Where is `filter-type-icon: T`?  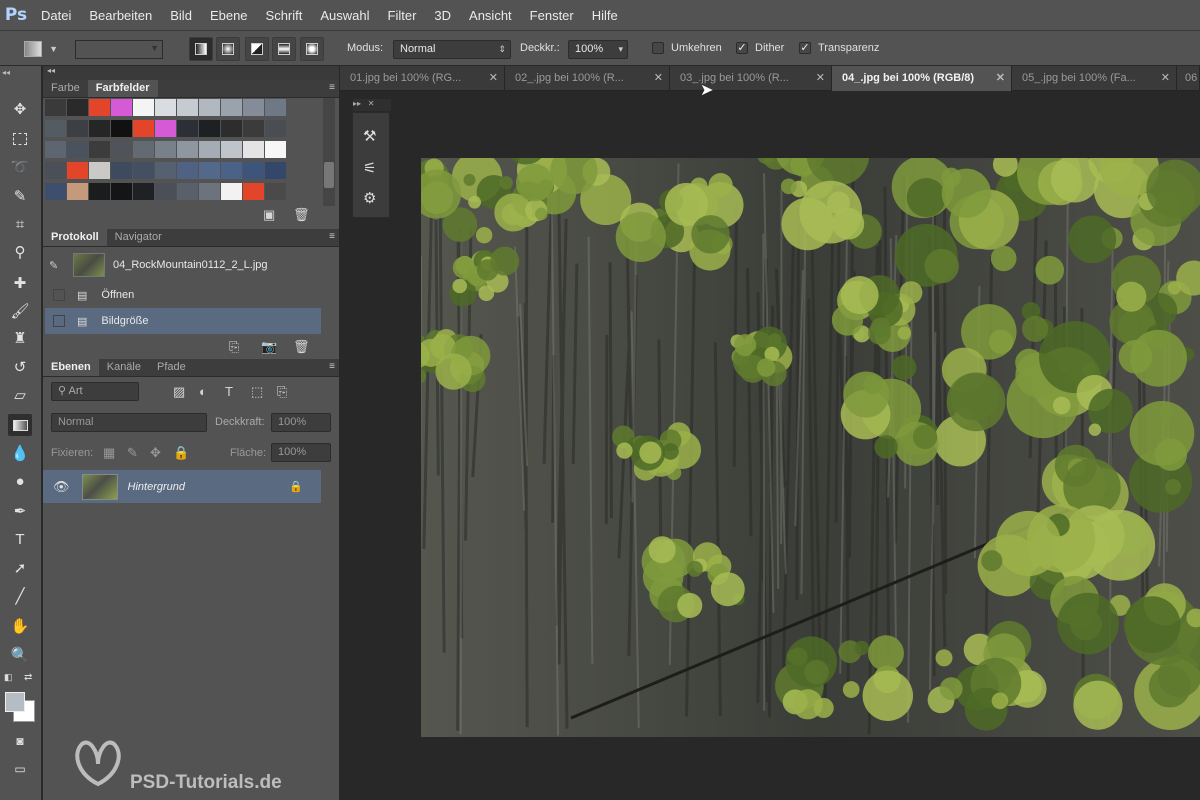 filter-type-icon: T is located at coordinates (229, 391).